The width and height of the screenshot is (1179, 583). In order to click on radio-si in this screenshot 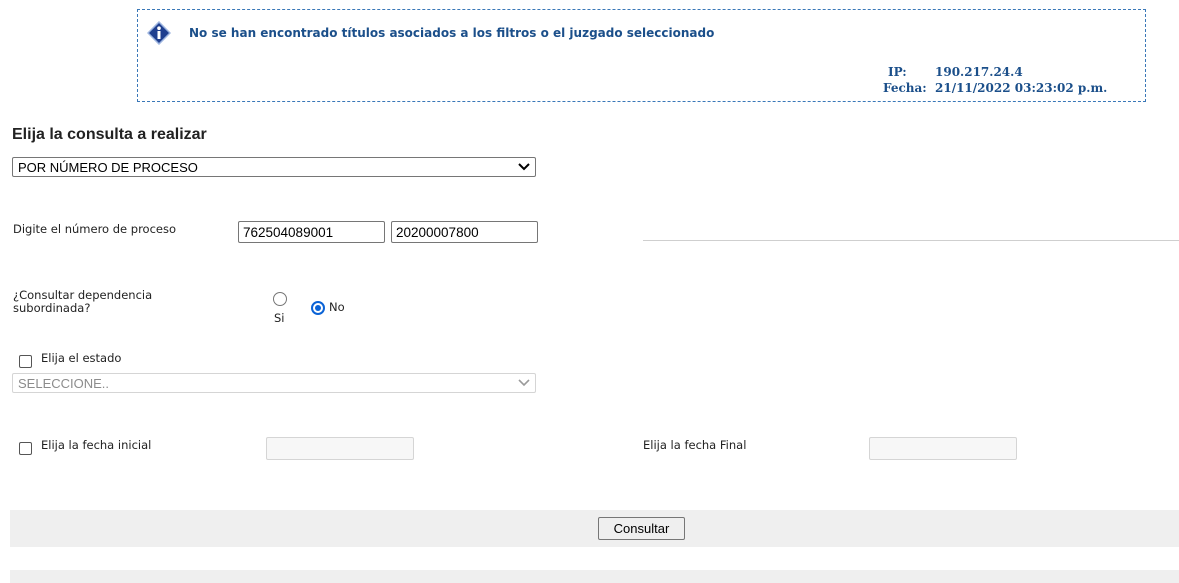, I will do `click(280, 299)`.